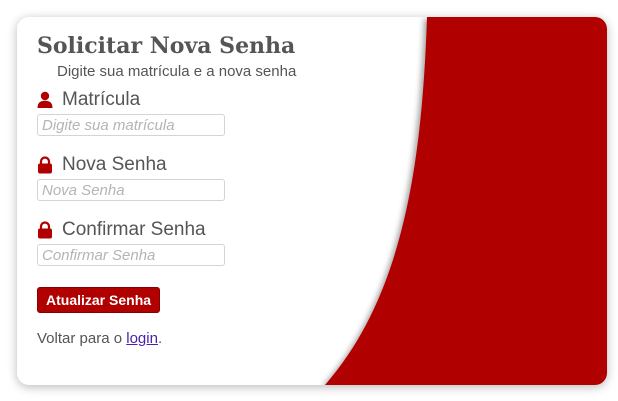 This screenshot has width=618, height=401. What do you see at coordinates (131, 190) in the screenshot?
I see `nova-senha-input` at bounding box center [131, 190].